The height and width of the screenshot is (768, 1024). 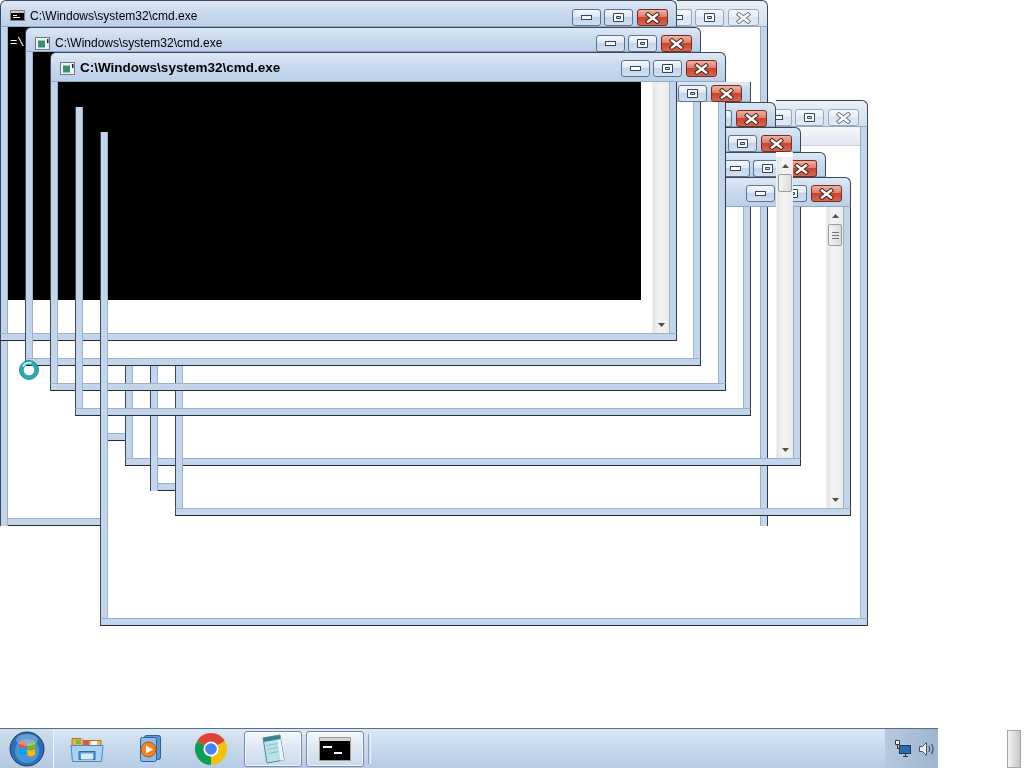 I want to click on grip-icon, so click(x=835, y=235).